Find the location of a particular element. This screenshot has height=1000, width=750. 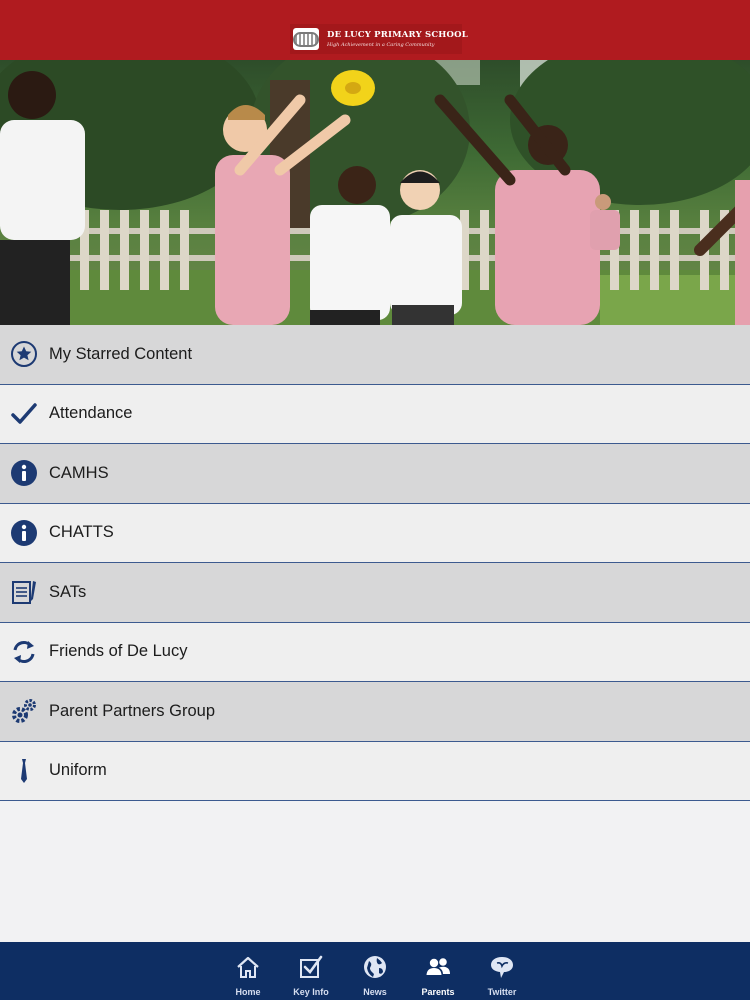

tab-parents: Parents is located at coordinates (438, 971).